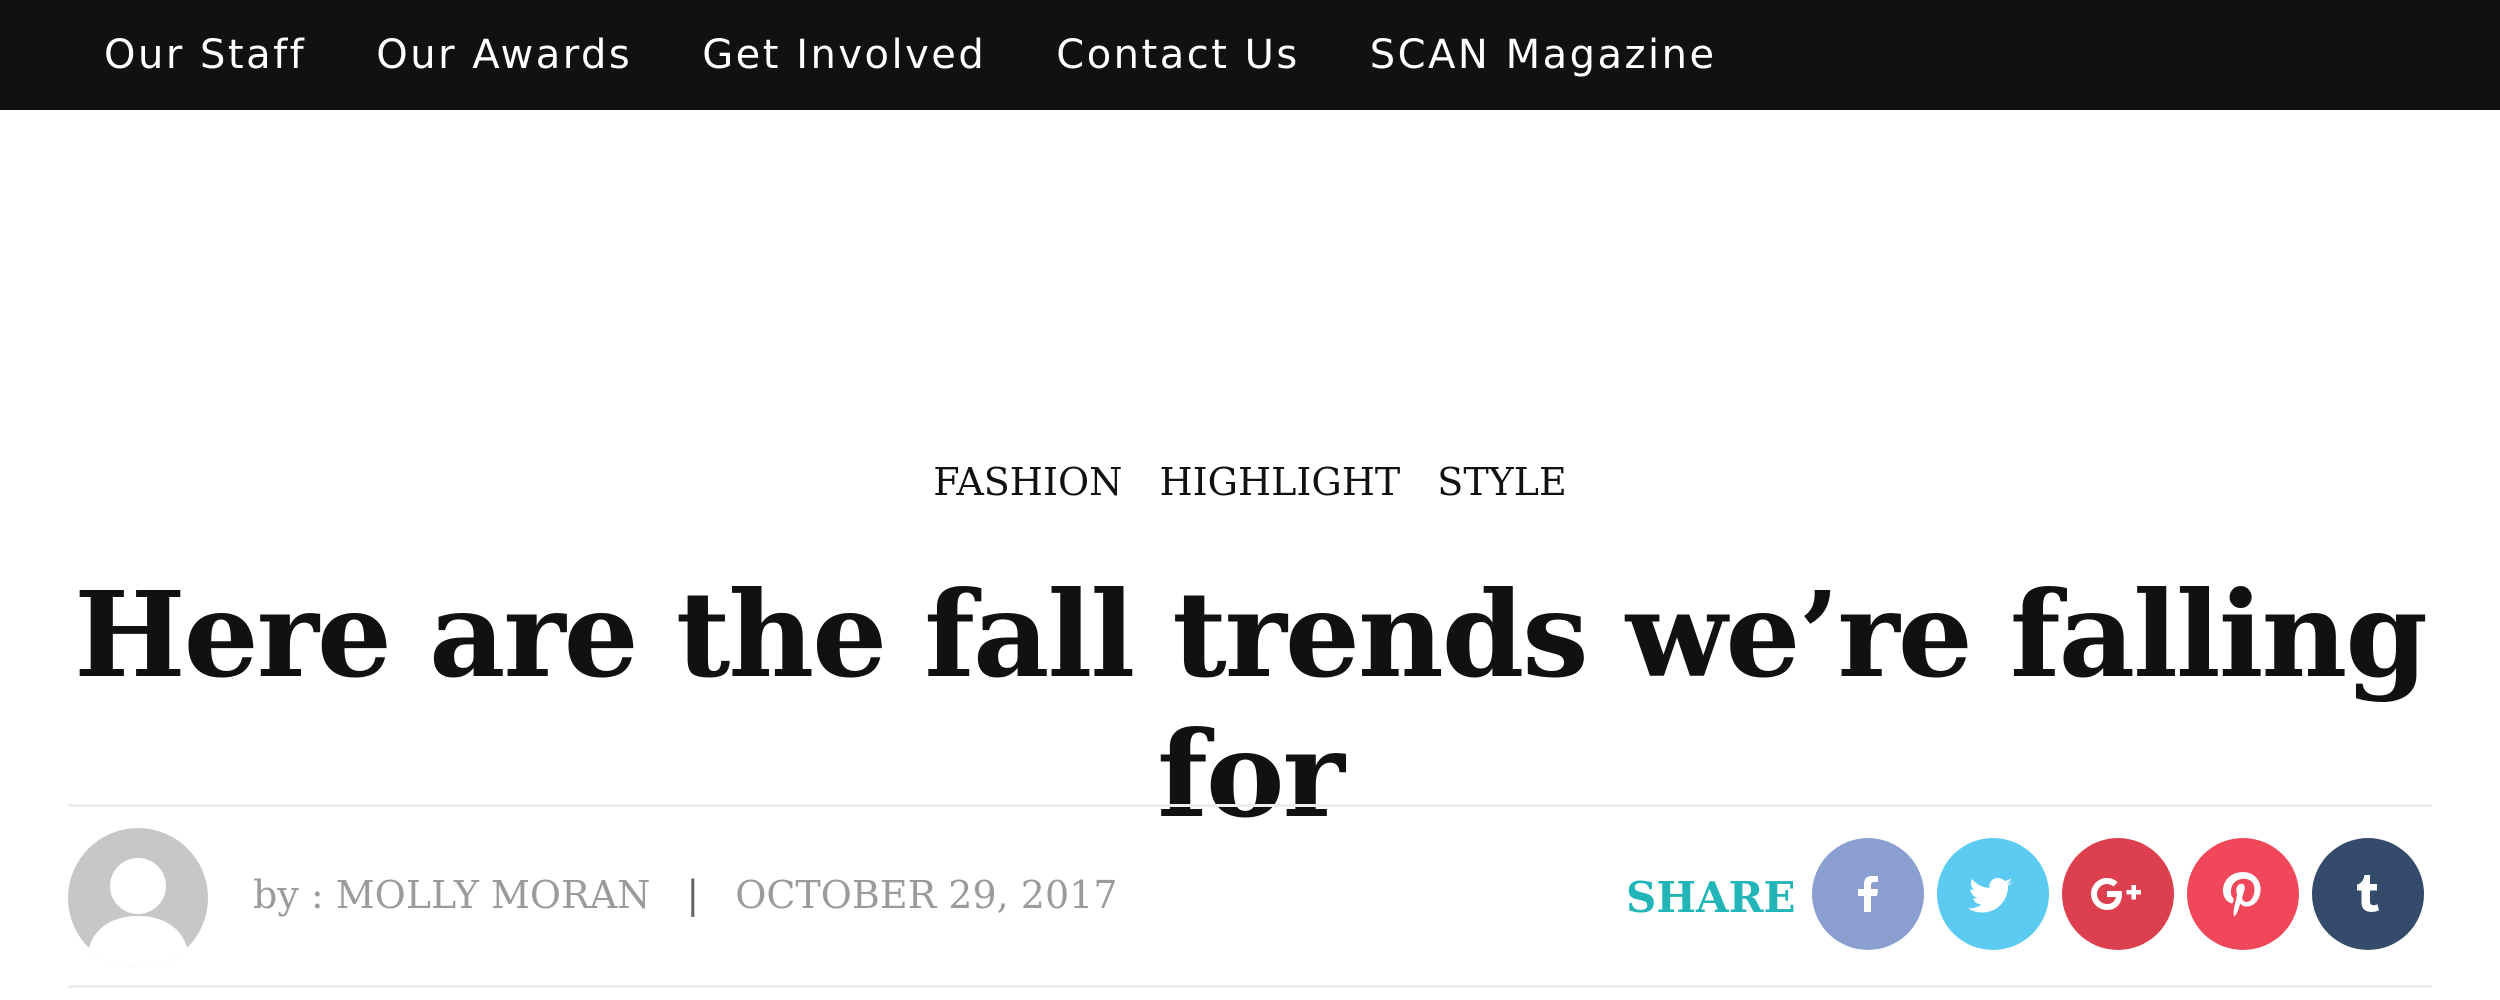 This screenshot has height=1000, width=2500. I want to click on nav-link-get-involved: Get Involved, so click(844, 55).